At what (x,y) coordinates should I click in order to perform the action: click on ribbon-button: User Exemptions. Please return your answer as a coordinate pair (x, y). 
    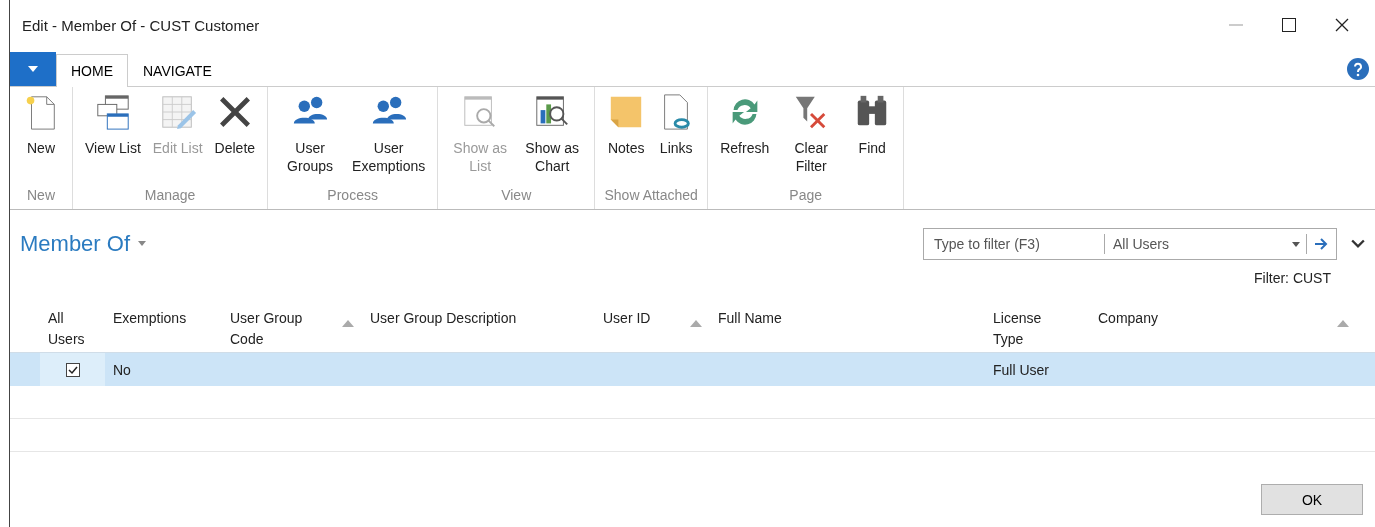
    Looking at the image, I should click on (389, 137).